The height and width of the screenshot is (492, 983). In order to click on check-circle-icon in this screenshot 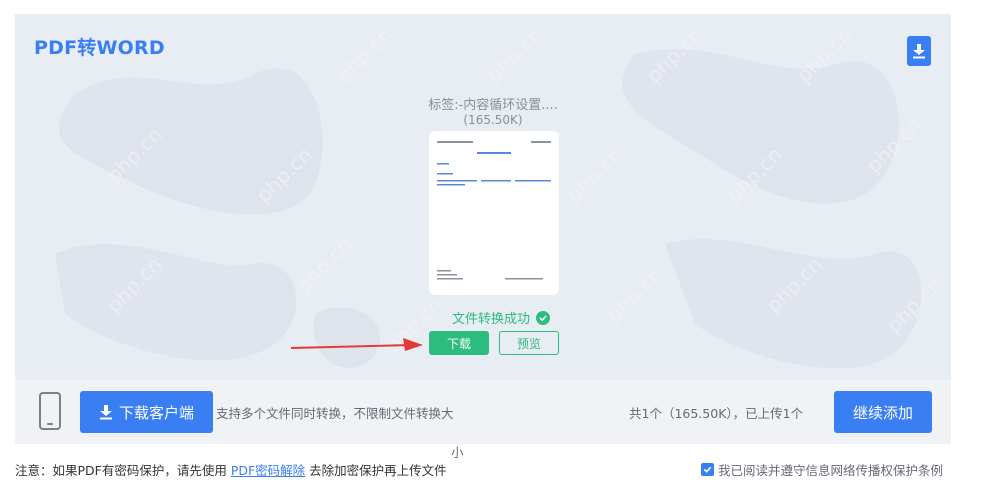, I will do `click(543, 317)`.